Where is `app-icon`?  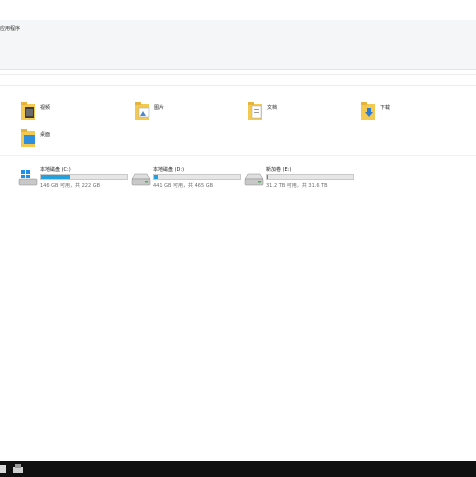
app-icon is located at coordinates (18, 469).